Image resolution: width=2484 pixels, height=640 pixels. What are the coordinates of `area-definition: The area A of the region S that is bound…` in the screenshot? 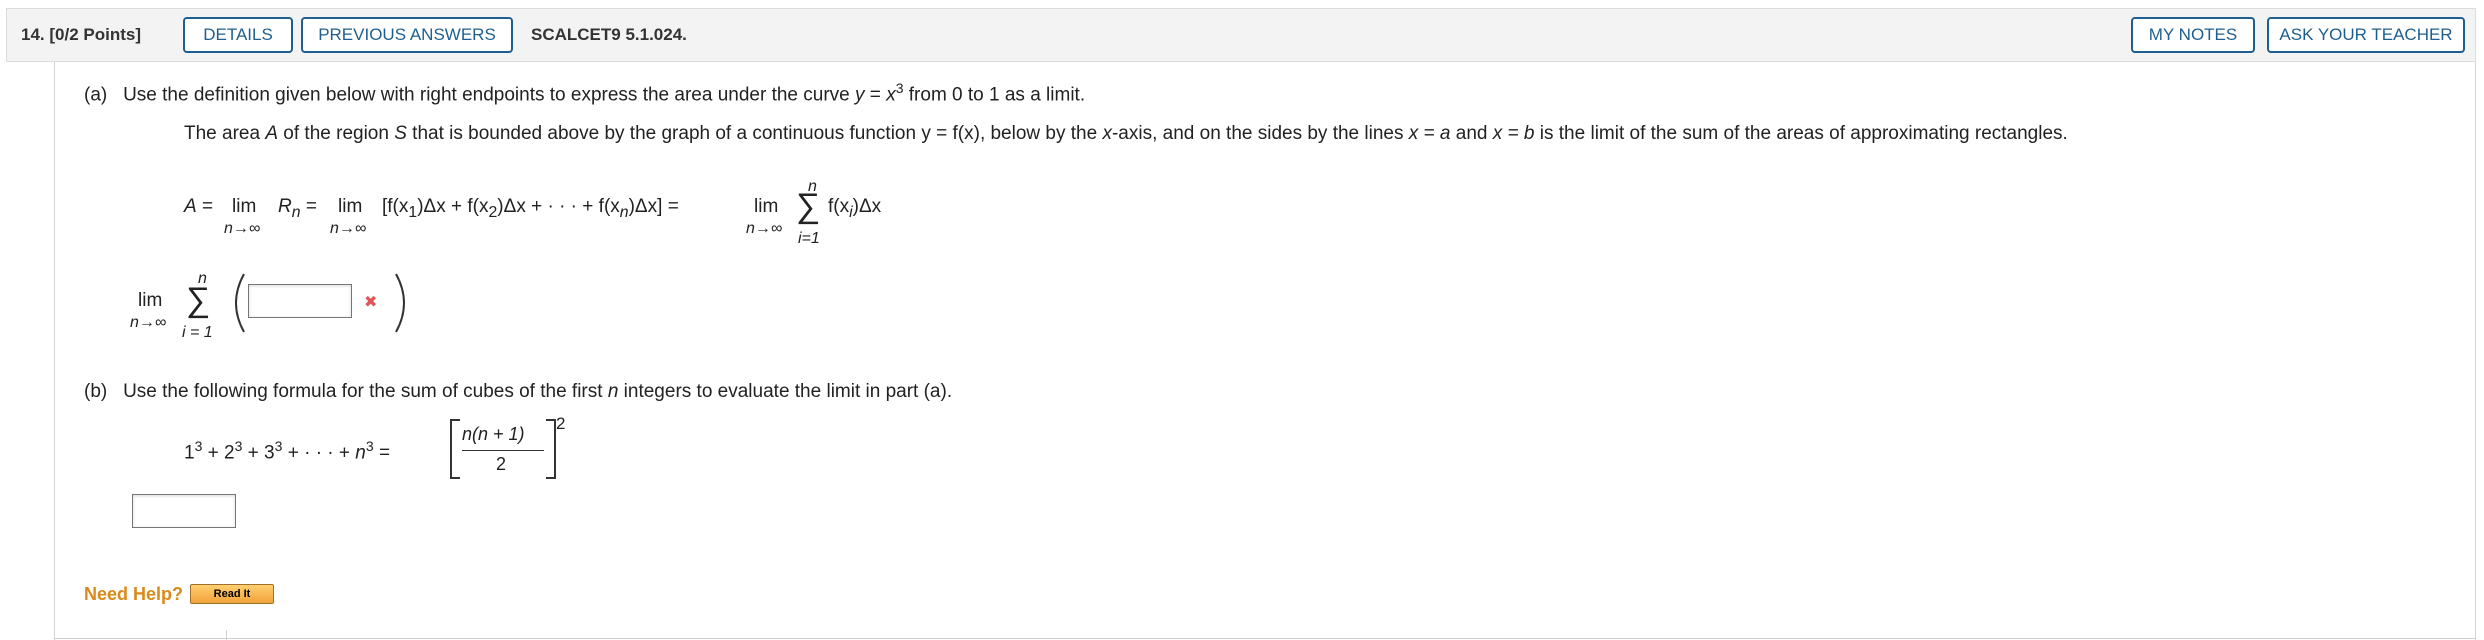 It's located at (1126, 134).